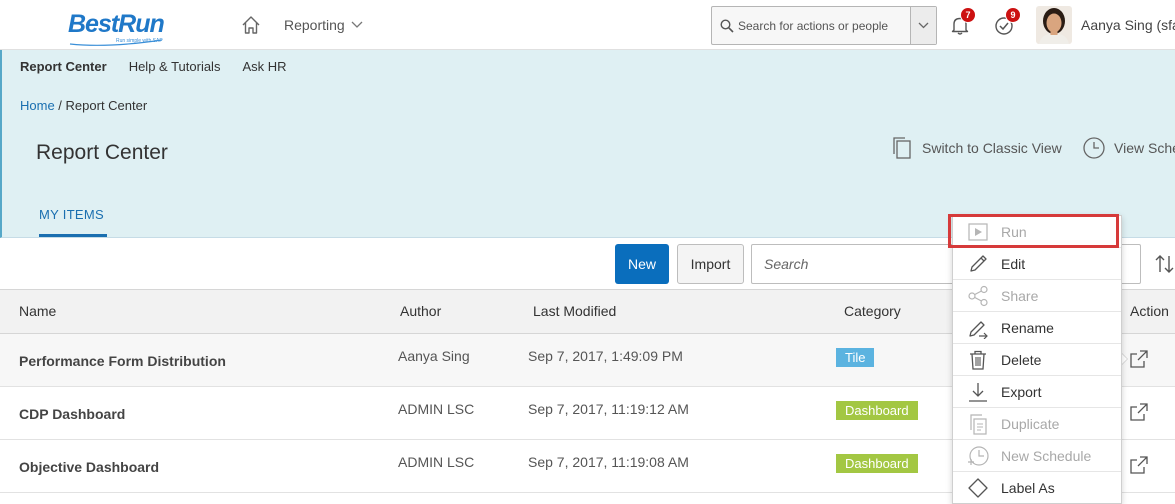 The height and width of the screenshot is (504, 1175). Describe the element at coordinates (264, 66) in the screenshot. I see `subnav-ask-hr: Ask HR` at that location.